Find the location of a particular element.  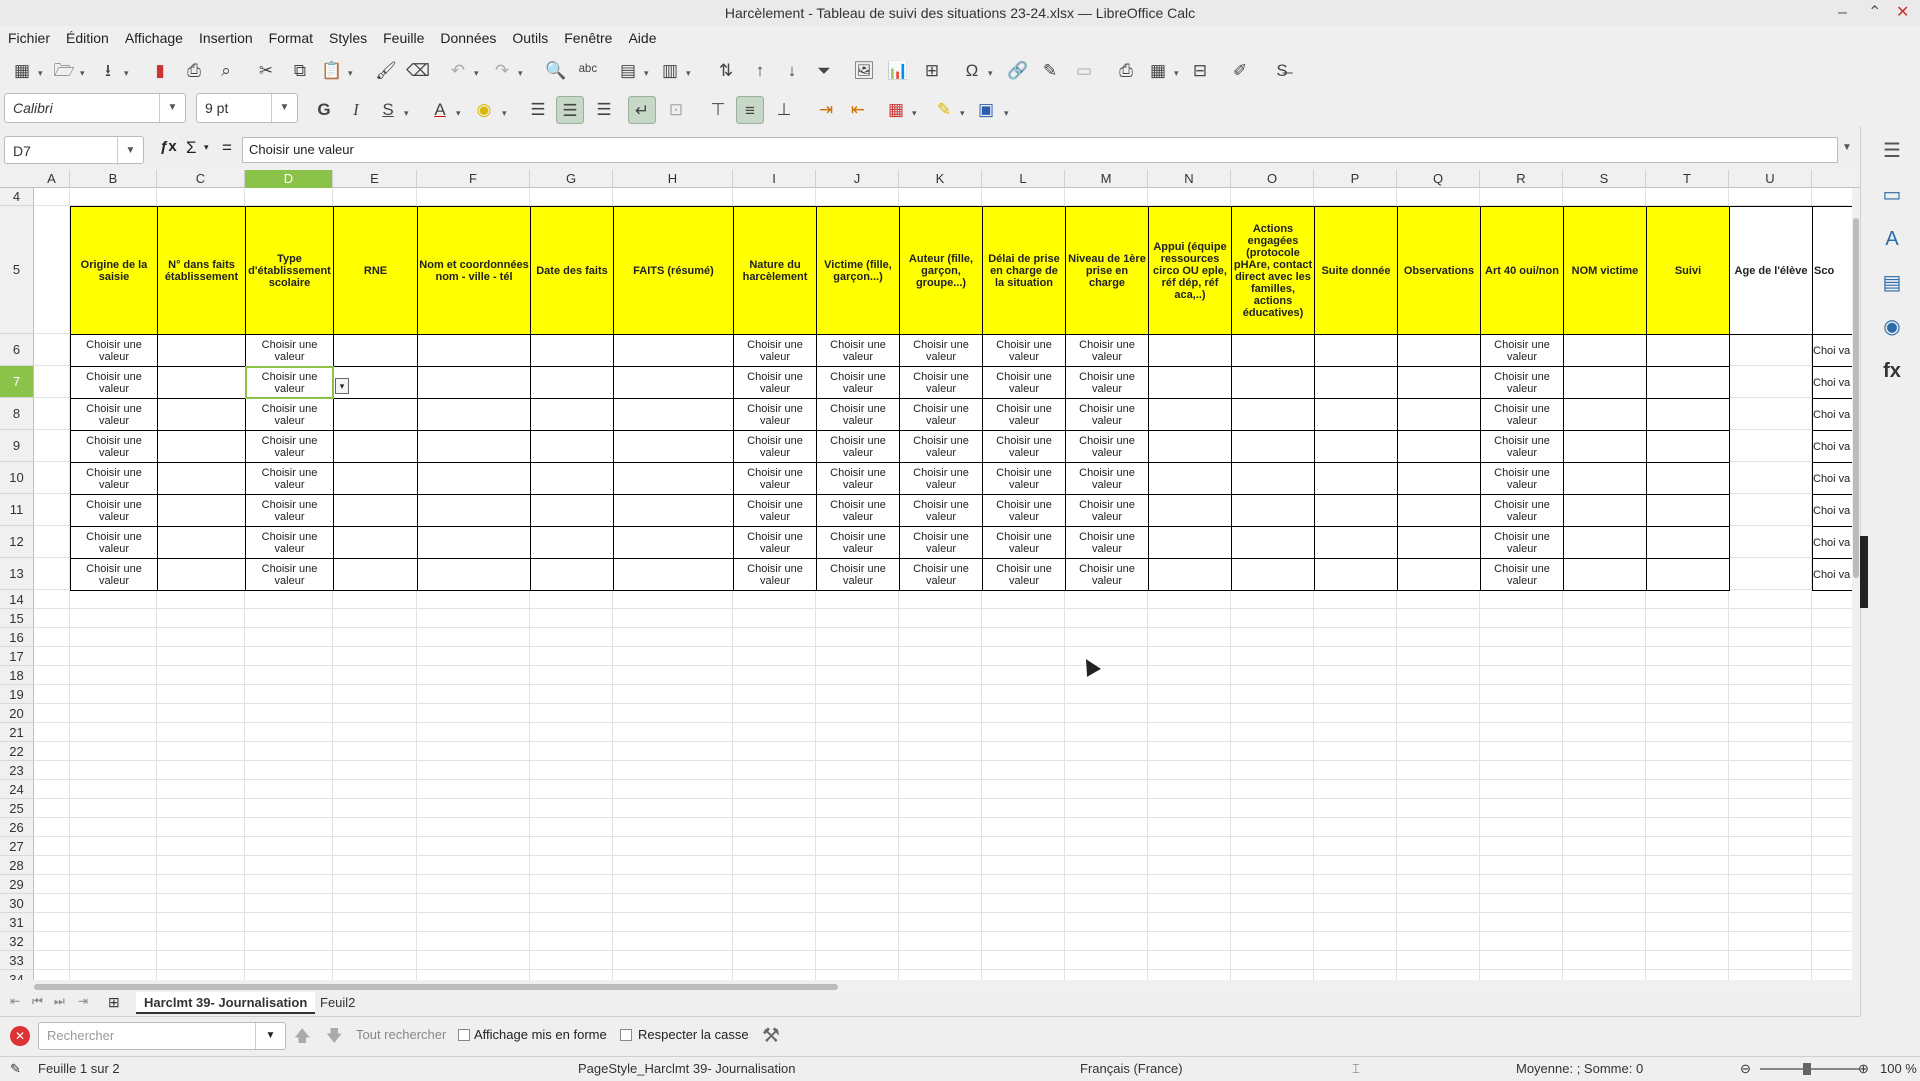

cell-e9 is located at coordinates (375, 446).